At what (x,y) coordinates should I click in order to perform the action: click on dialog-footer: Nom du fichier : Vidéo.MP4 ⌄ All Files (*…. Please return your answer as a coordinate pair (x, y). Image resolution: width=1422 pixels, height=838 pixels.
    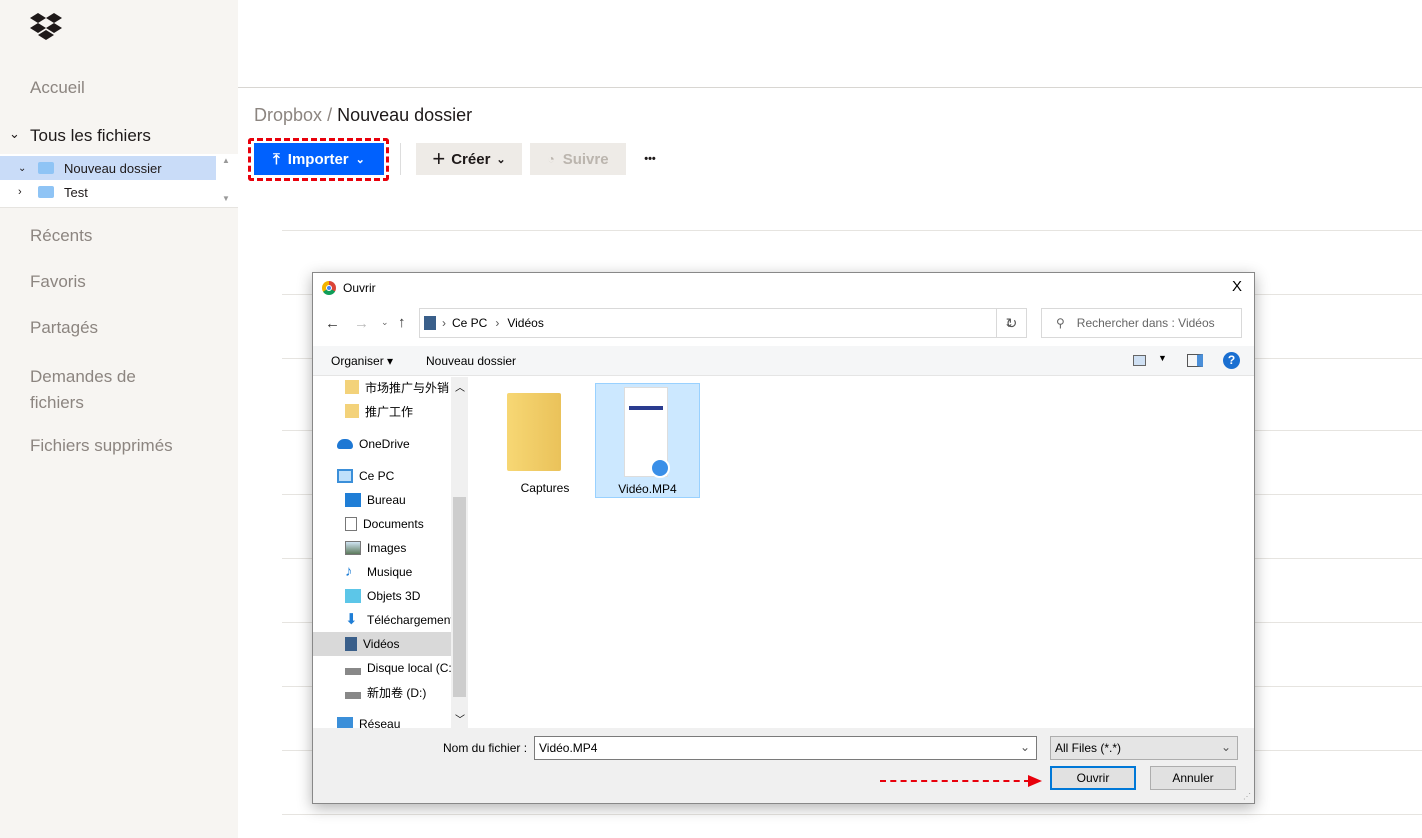
    Looking at the image, I should click on (783, 765).